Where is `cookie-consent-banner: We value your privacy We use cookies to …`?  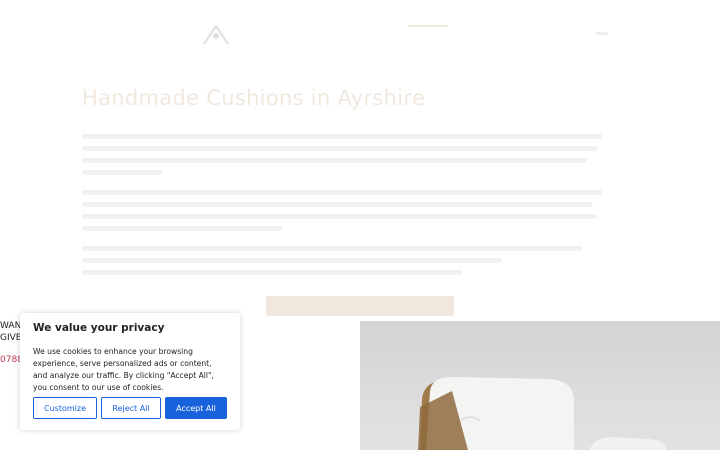
cookie-consent-banner: We value your privacy We use cookies to … is located at coordinates (130, 371).